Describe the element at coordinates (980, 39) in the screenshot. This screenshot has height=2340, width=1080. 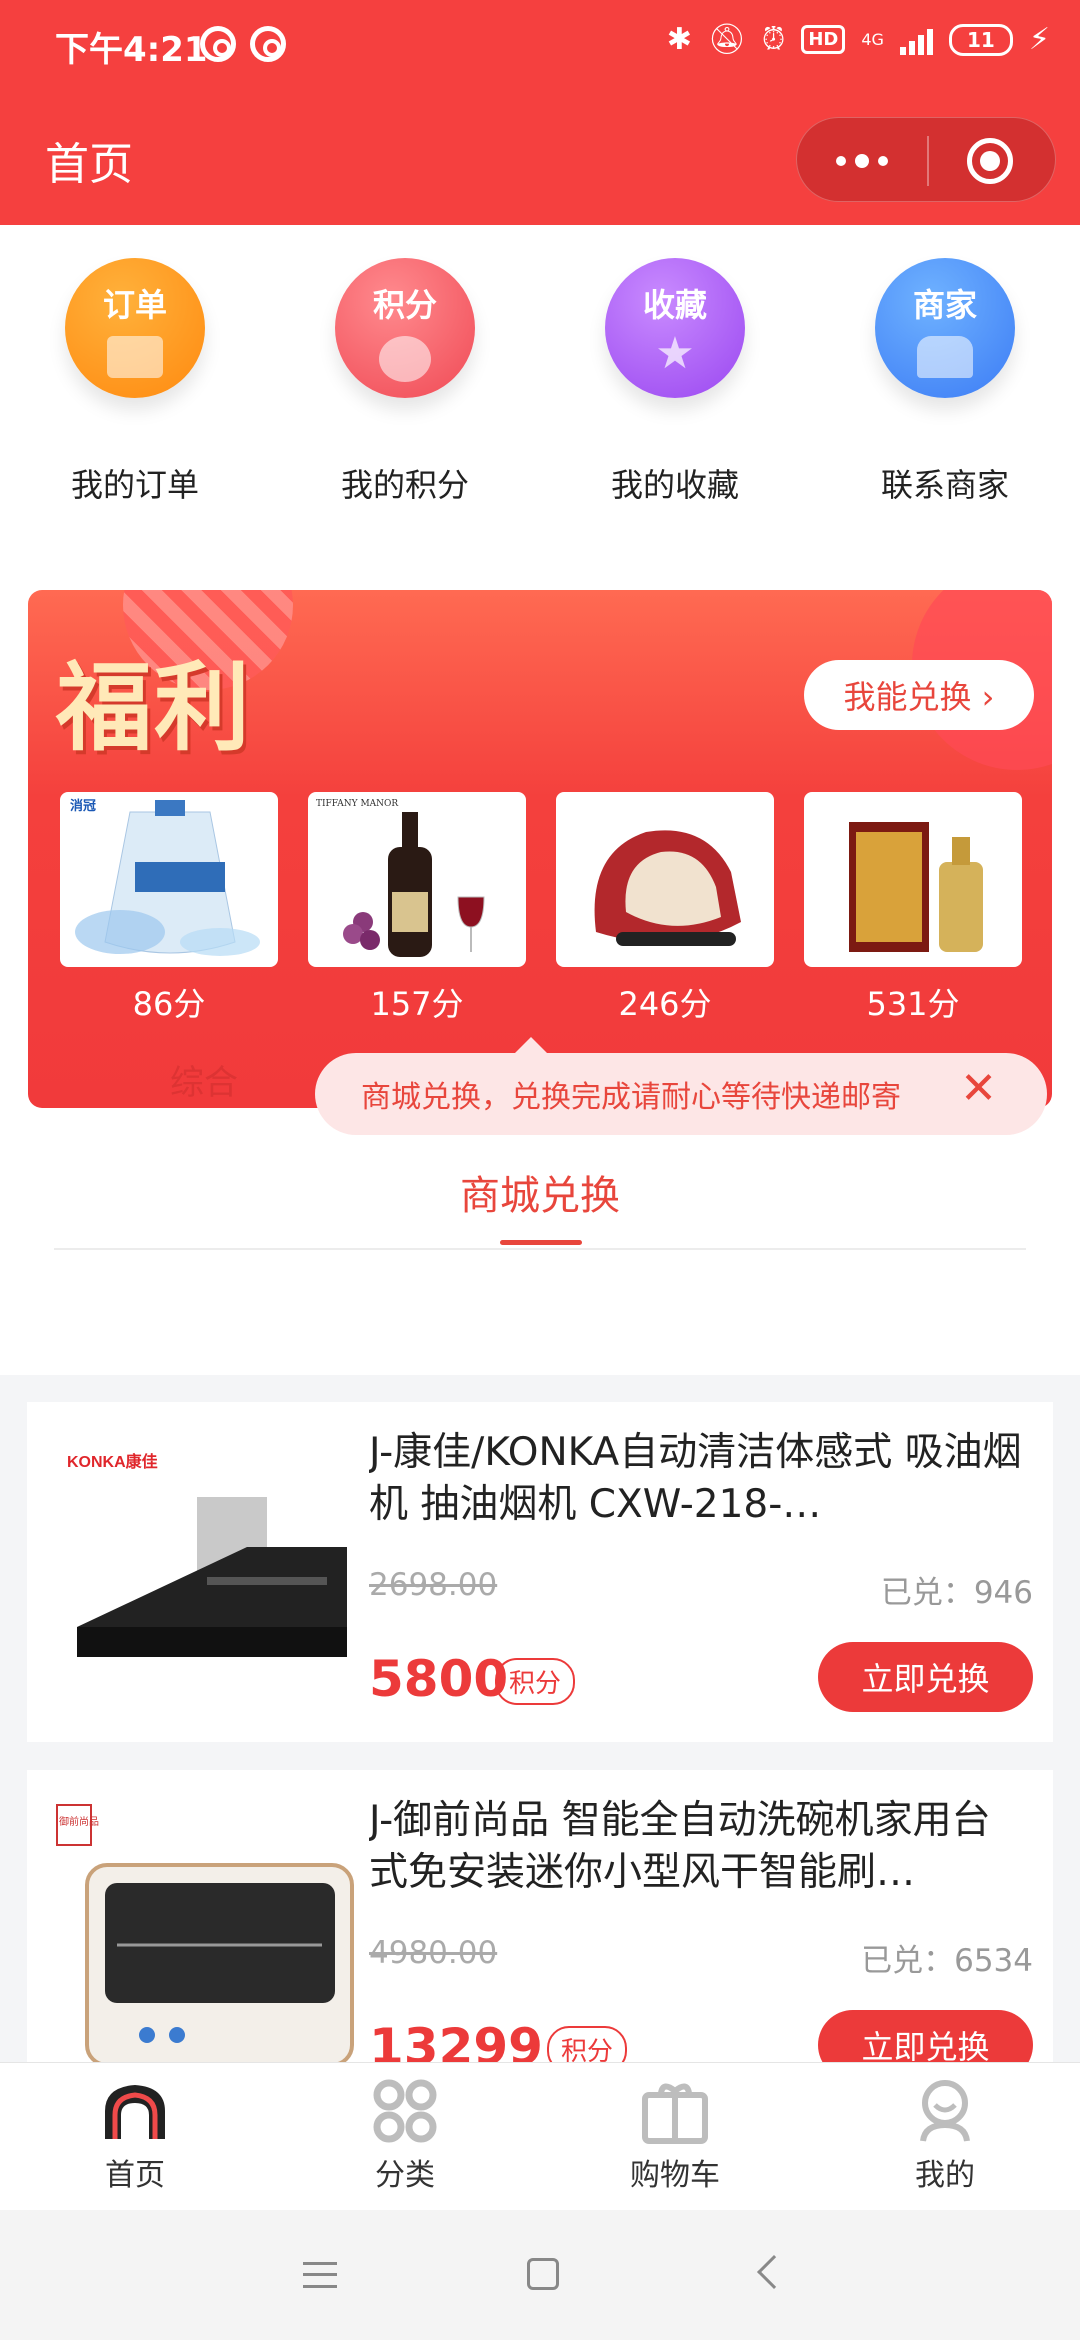
I see `battery-icon: 11` at that location.